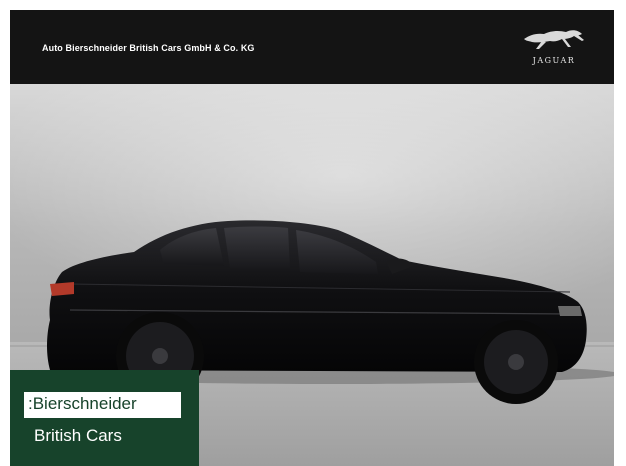  What do you see at coordinates (78, 435) in the screenshot?
I see `badge-line2: British Cars` at bounding box center [78, 435].